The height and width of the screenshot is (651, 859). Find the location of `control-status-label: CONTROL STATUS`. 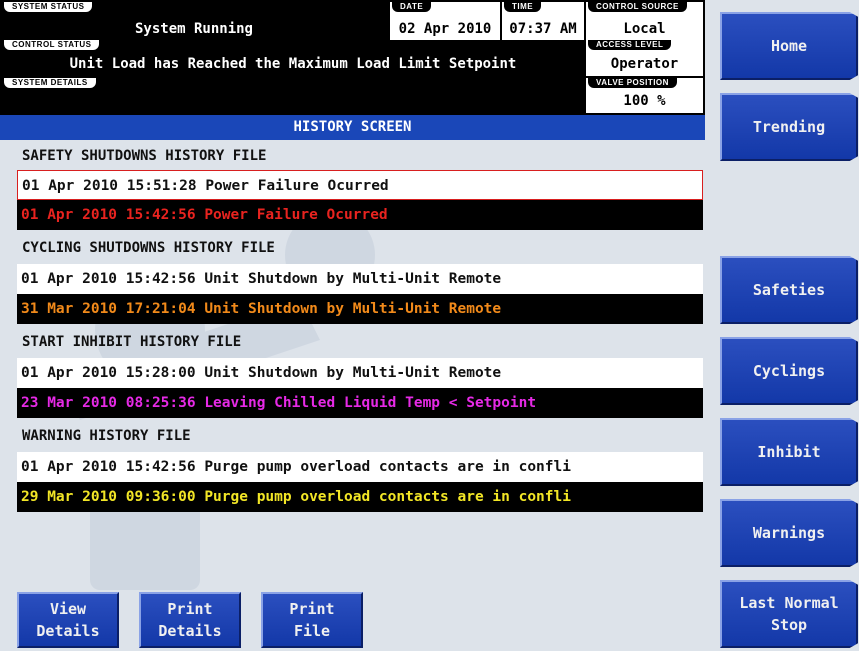

control-status-label: CONTROL STATUS is located at coordinates (52, 45).